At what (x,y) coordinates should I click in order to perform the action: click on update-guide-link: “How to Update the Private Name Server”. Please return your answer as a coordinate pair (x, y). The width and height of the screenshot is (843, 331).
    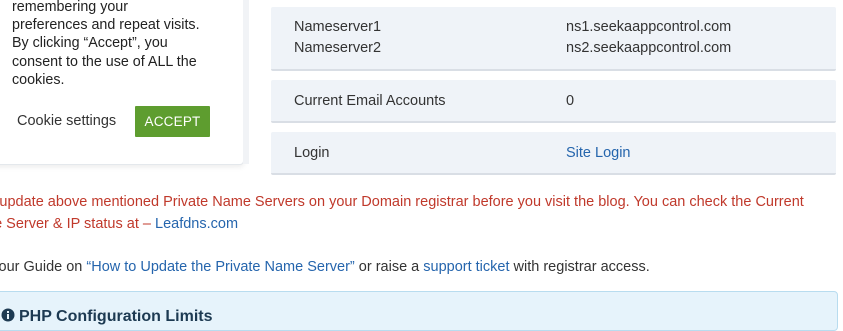
    Looking at the image, I should click on (220, 267).